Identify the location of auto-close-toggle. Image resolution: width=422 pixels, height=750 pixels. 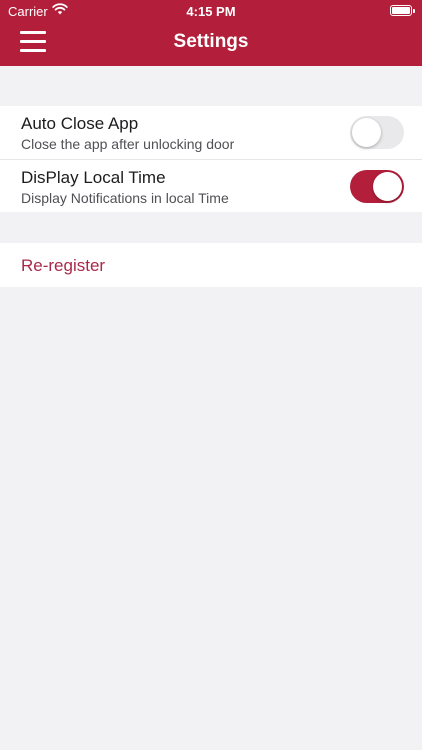
(377, 132).